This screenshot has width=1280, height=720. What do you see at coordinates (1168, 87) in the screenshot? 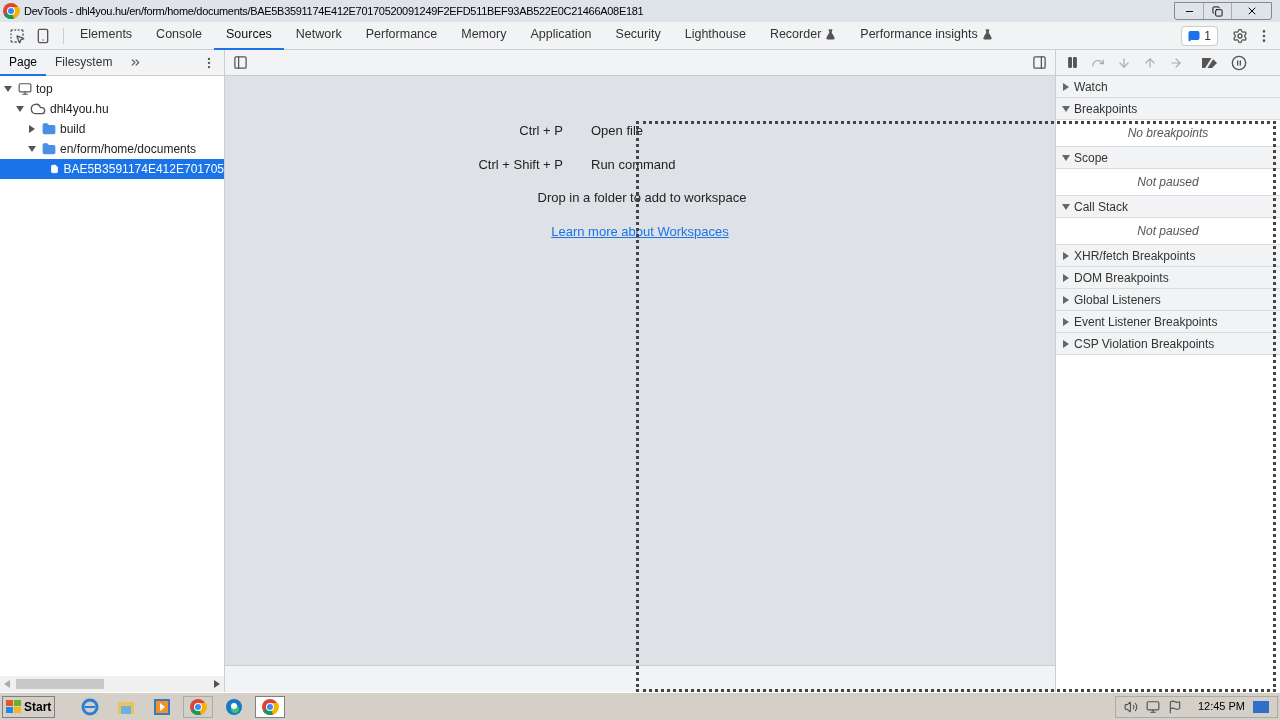
I see `section-header: Watch` at bounding box center [1168, 87].